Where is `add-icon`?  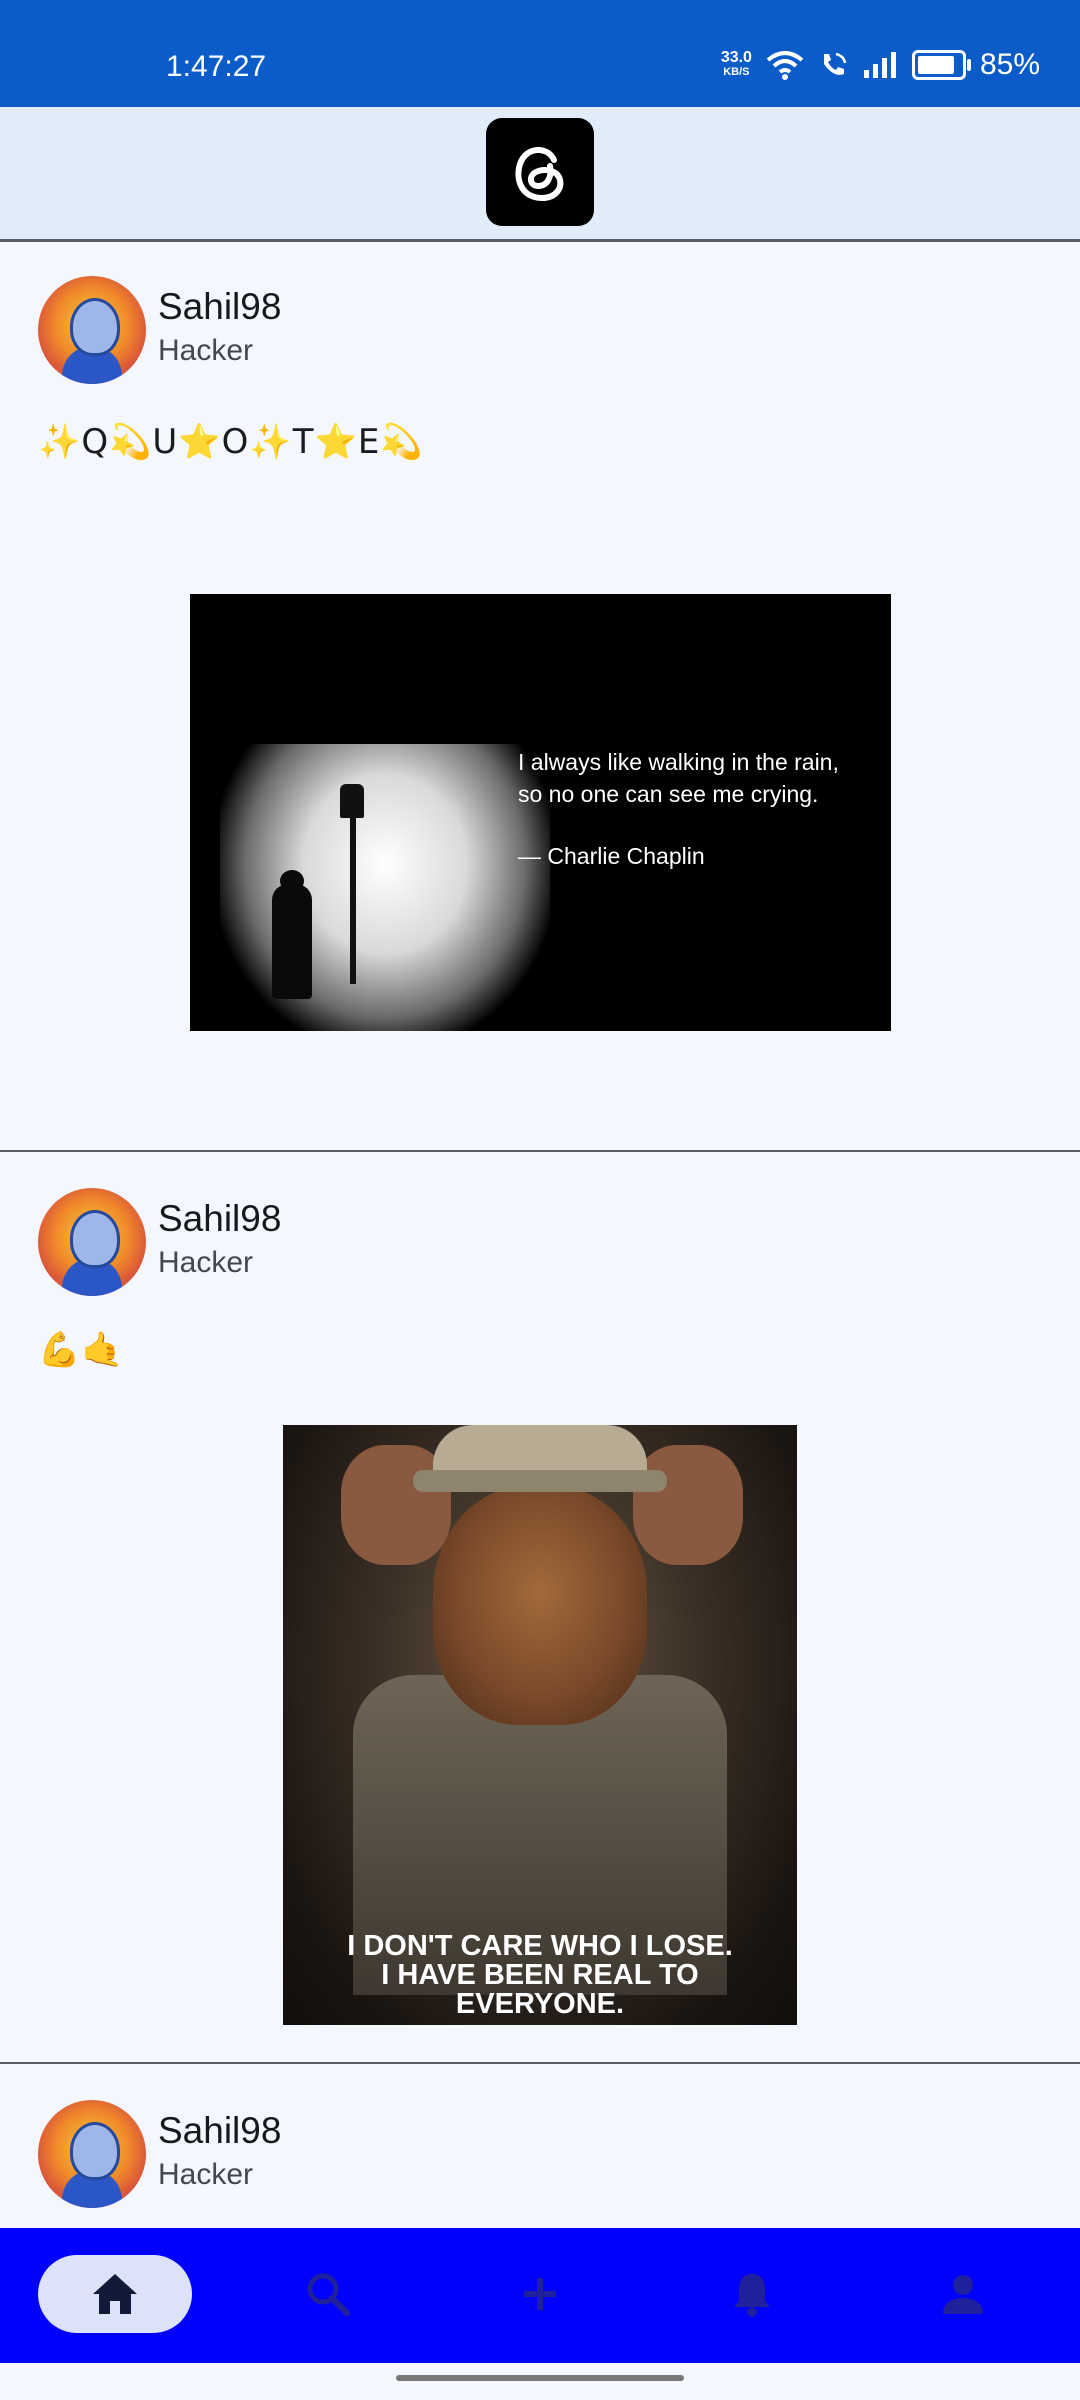
add-icon is located at coordinates (540, 2294).